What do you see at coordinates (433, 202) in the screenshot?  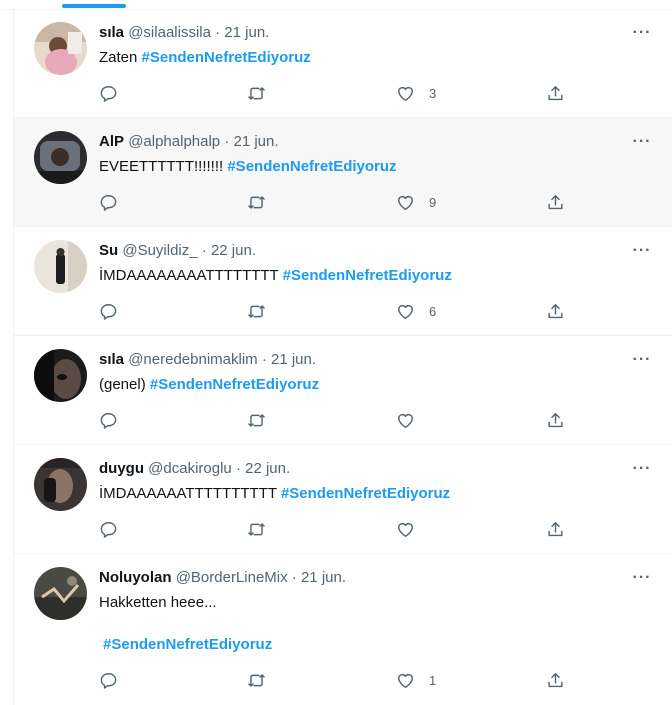 I see `like-count: 9` at bounding box center [433, 202].